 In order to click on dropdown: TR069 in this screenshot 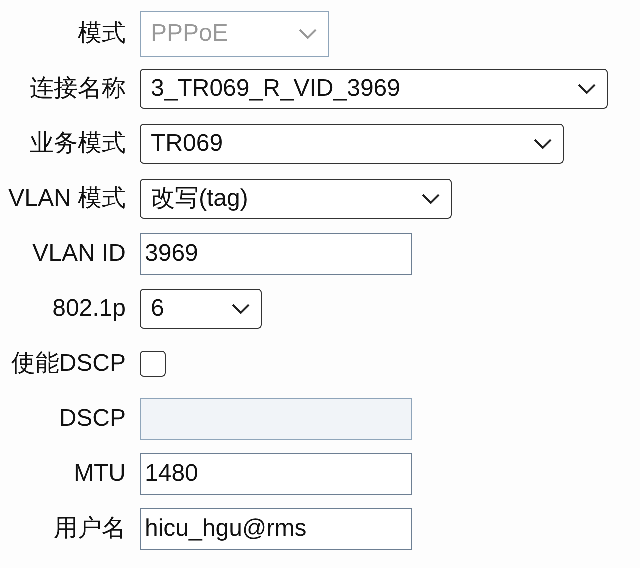, I will do `click(352, 144)`.